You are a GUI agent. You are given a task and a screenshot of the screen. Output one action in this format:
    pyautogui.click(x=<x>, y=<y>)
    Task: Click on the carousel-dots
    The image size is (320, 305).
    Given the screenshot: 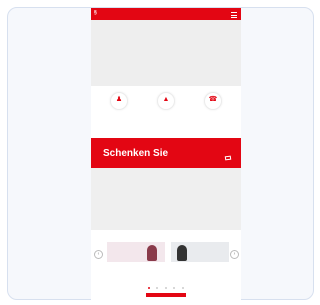 What is the action you would take?
    pyautogui.click(x=167, y=288)
    